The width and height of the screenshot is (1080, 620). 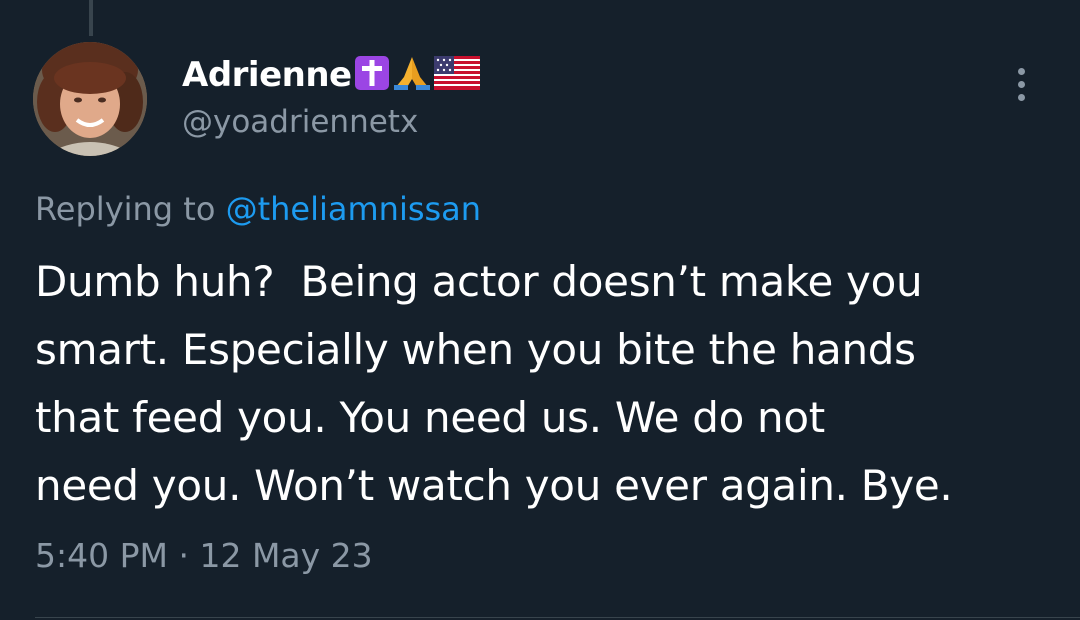 I want to click on display-name: Adrienne, so click(x=267, y=75).